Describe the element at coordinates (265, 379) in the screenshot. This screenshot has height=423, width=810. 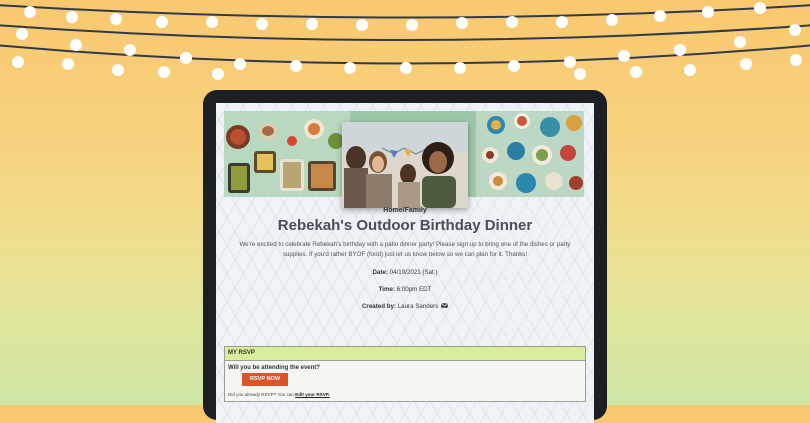
I see `rsvp-now-button: RSVP NOW` at that location.